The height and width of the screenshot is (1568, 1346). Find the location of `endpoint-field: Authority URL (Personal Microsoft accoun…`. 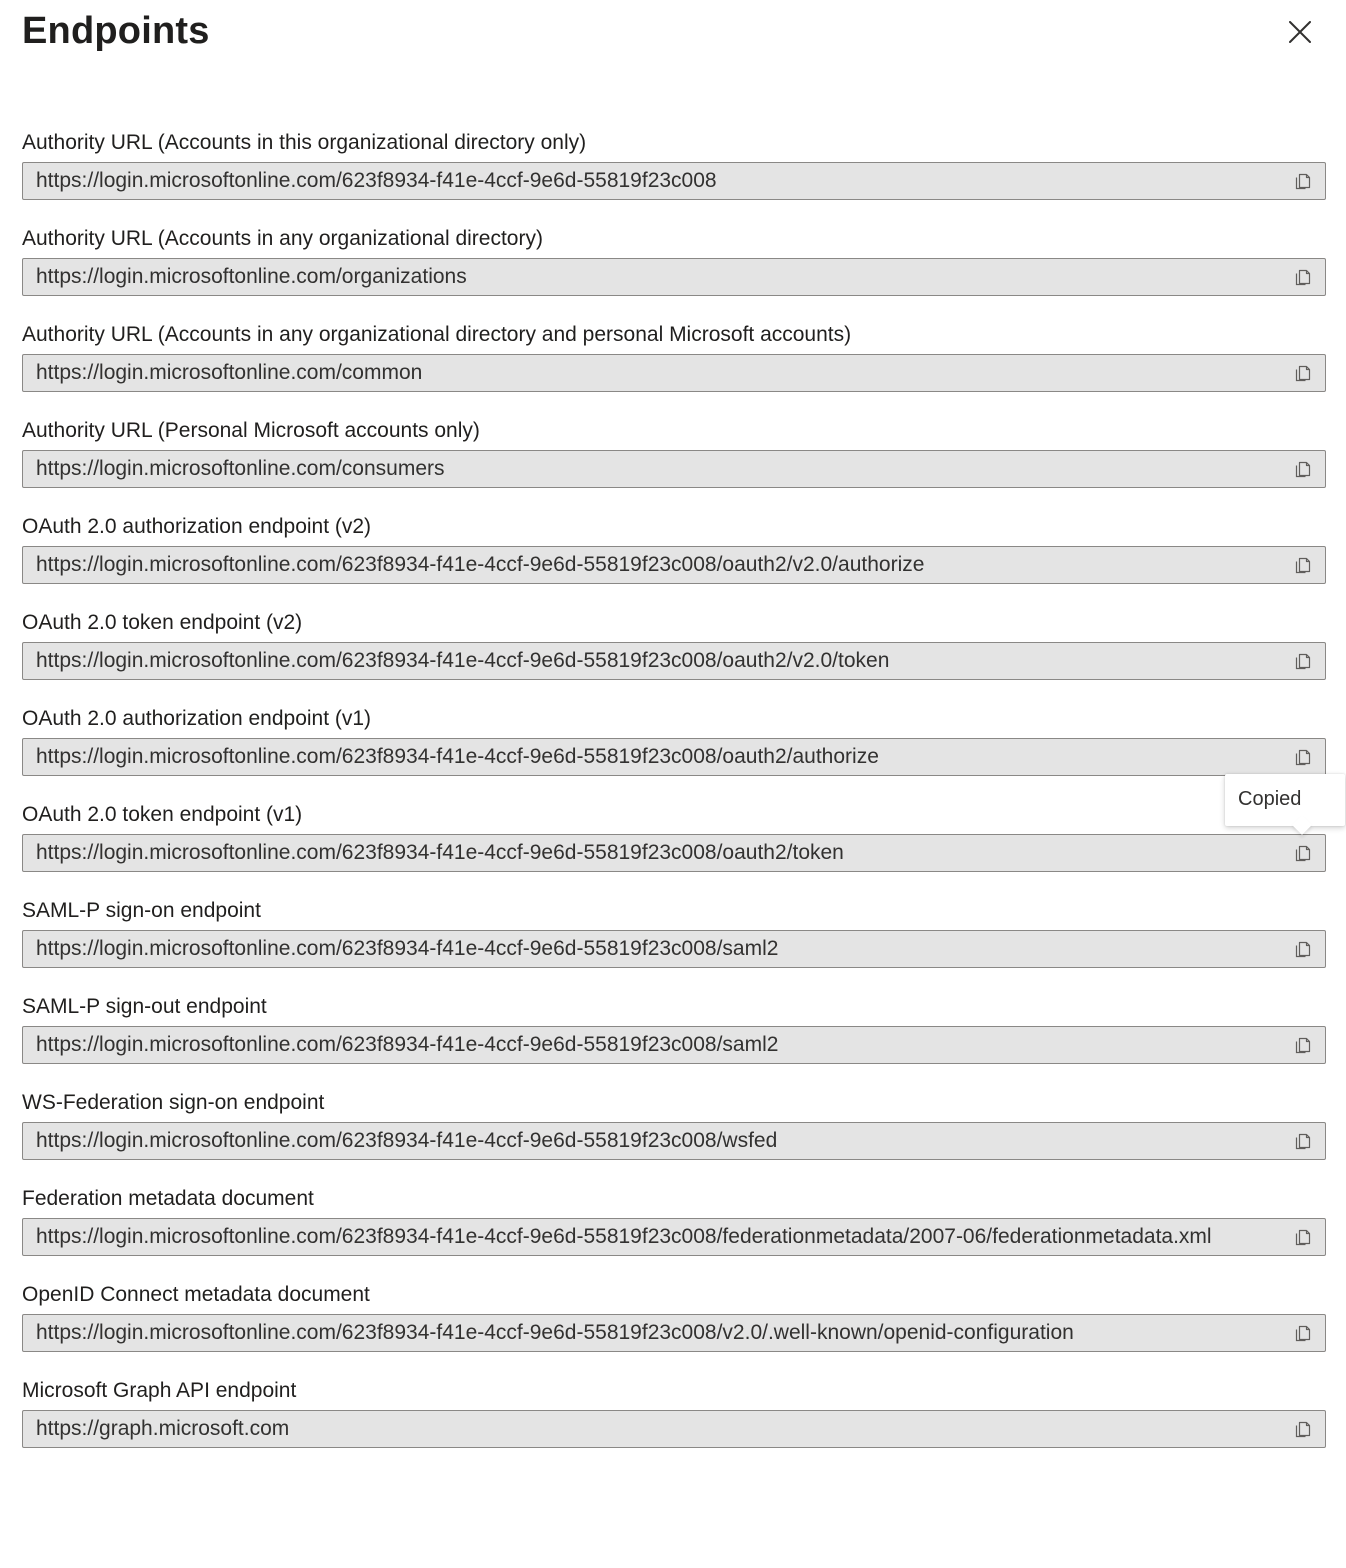

endpoint-field: Authority URL (Personal Microsoft accoun… is located at coordinates (674, 460).